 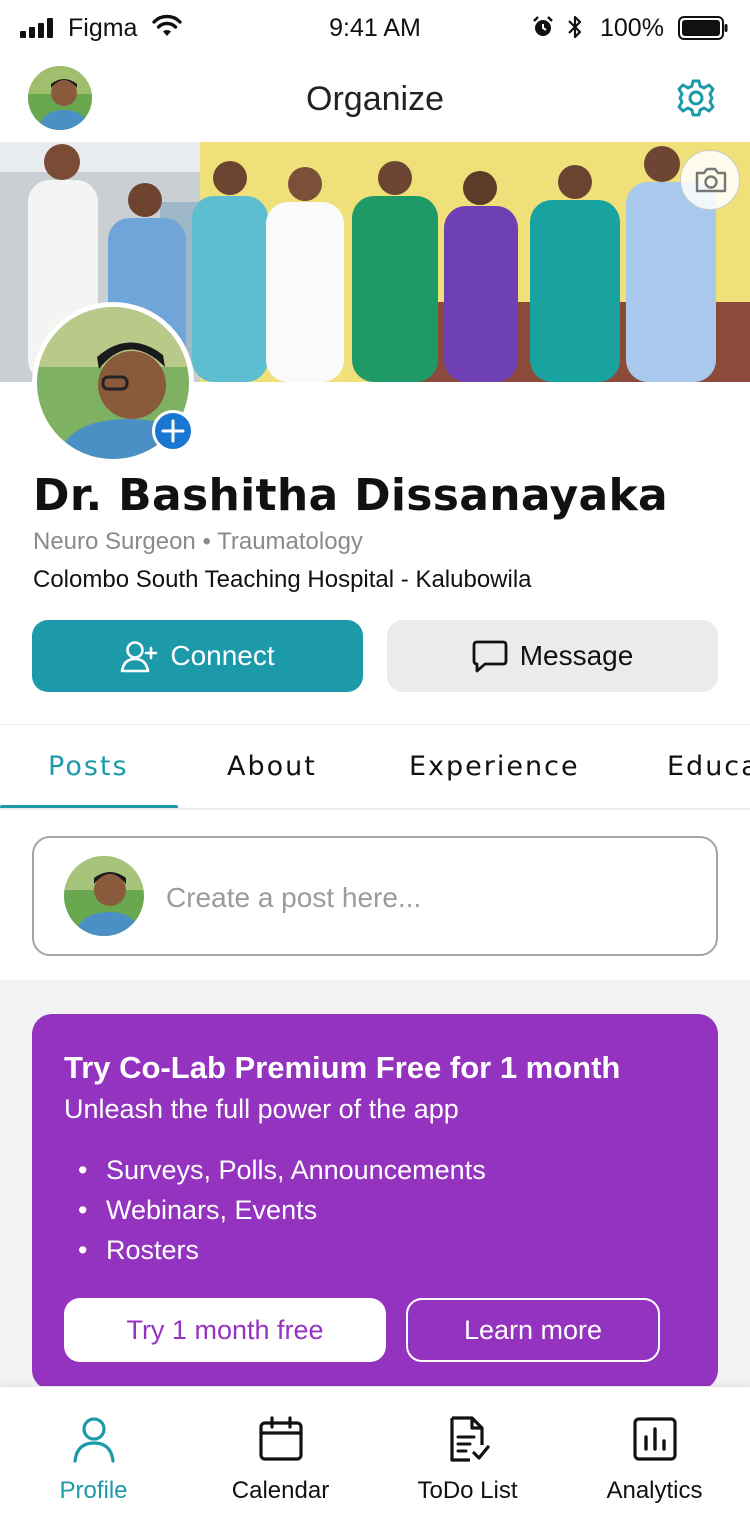 I want to click on change-cover-button, so click(x=710, y=180).